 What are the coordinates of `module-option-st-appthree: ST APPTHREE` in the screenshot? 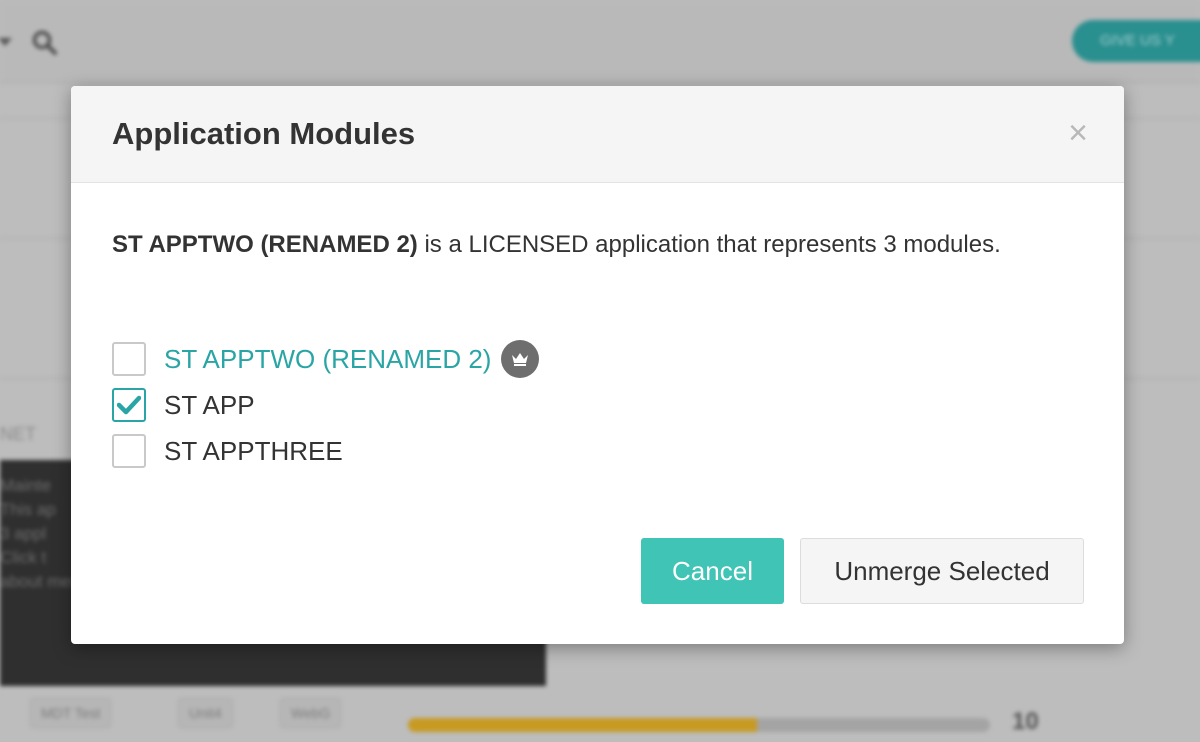 It's located at (325, 451).